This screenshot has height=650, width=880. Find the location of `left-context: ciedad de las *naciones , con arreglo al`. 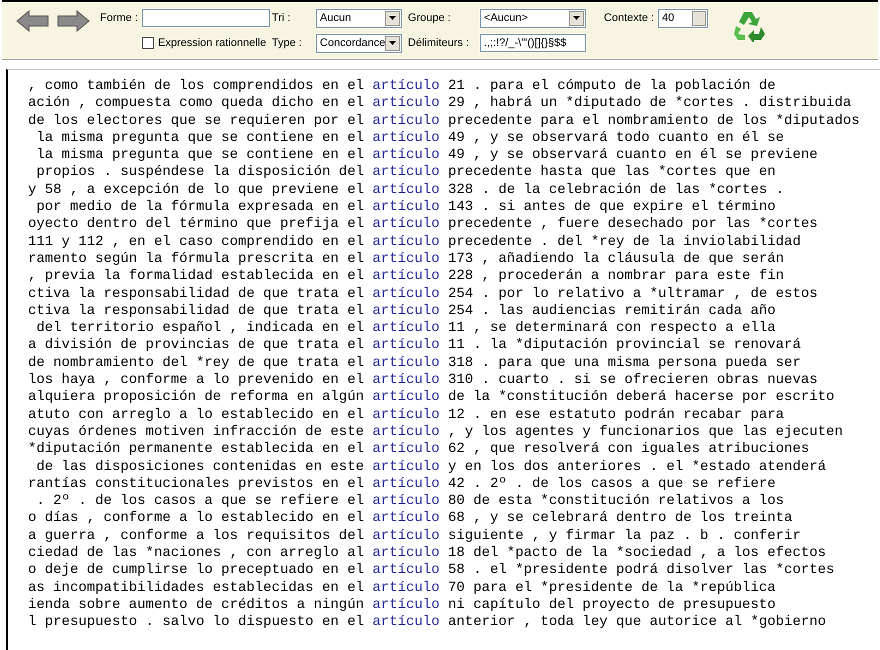

left-context: ciedad de las *naciones , con arreglo al is located at coordinates (195, 553).